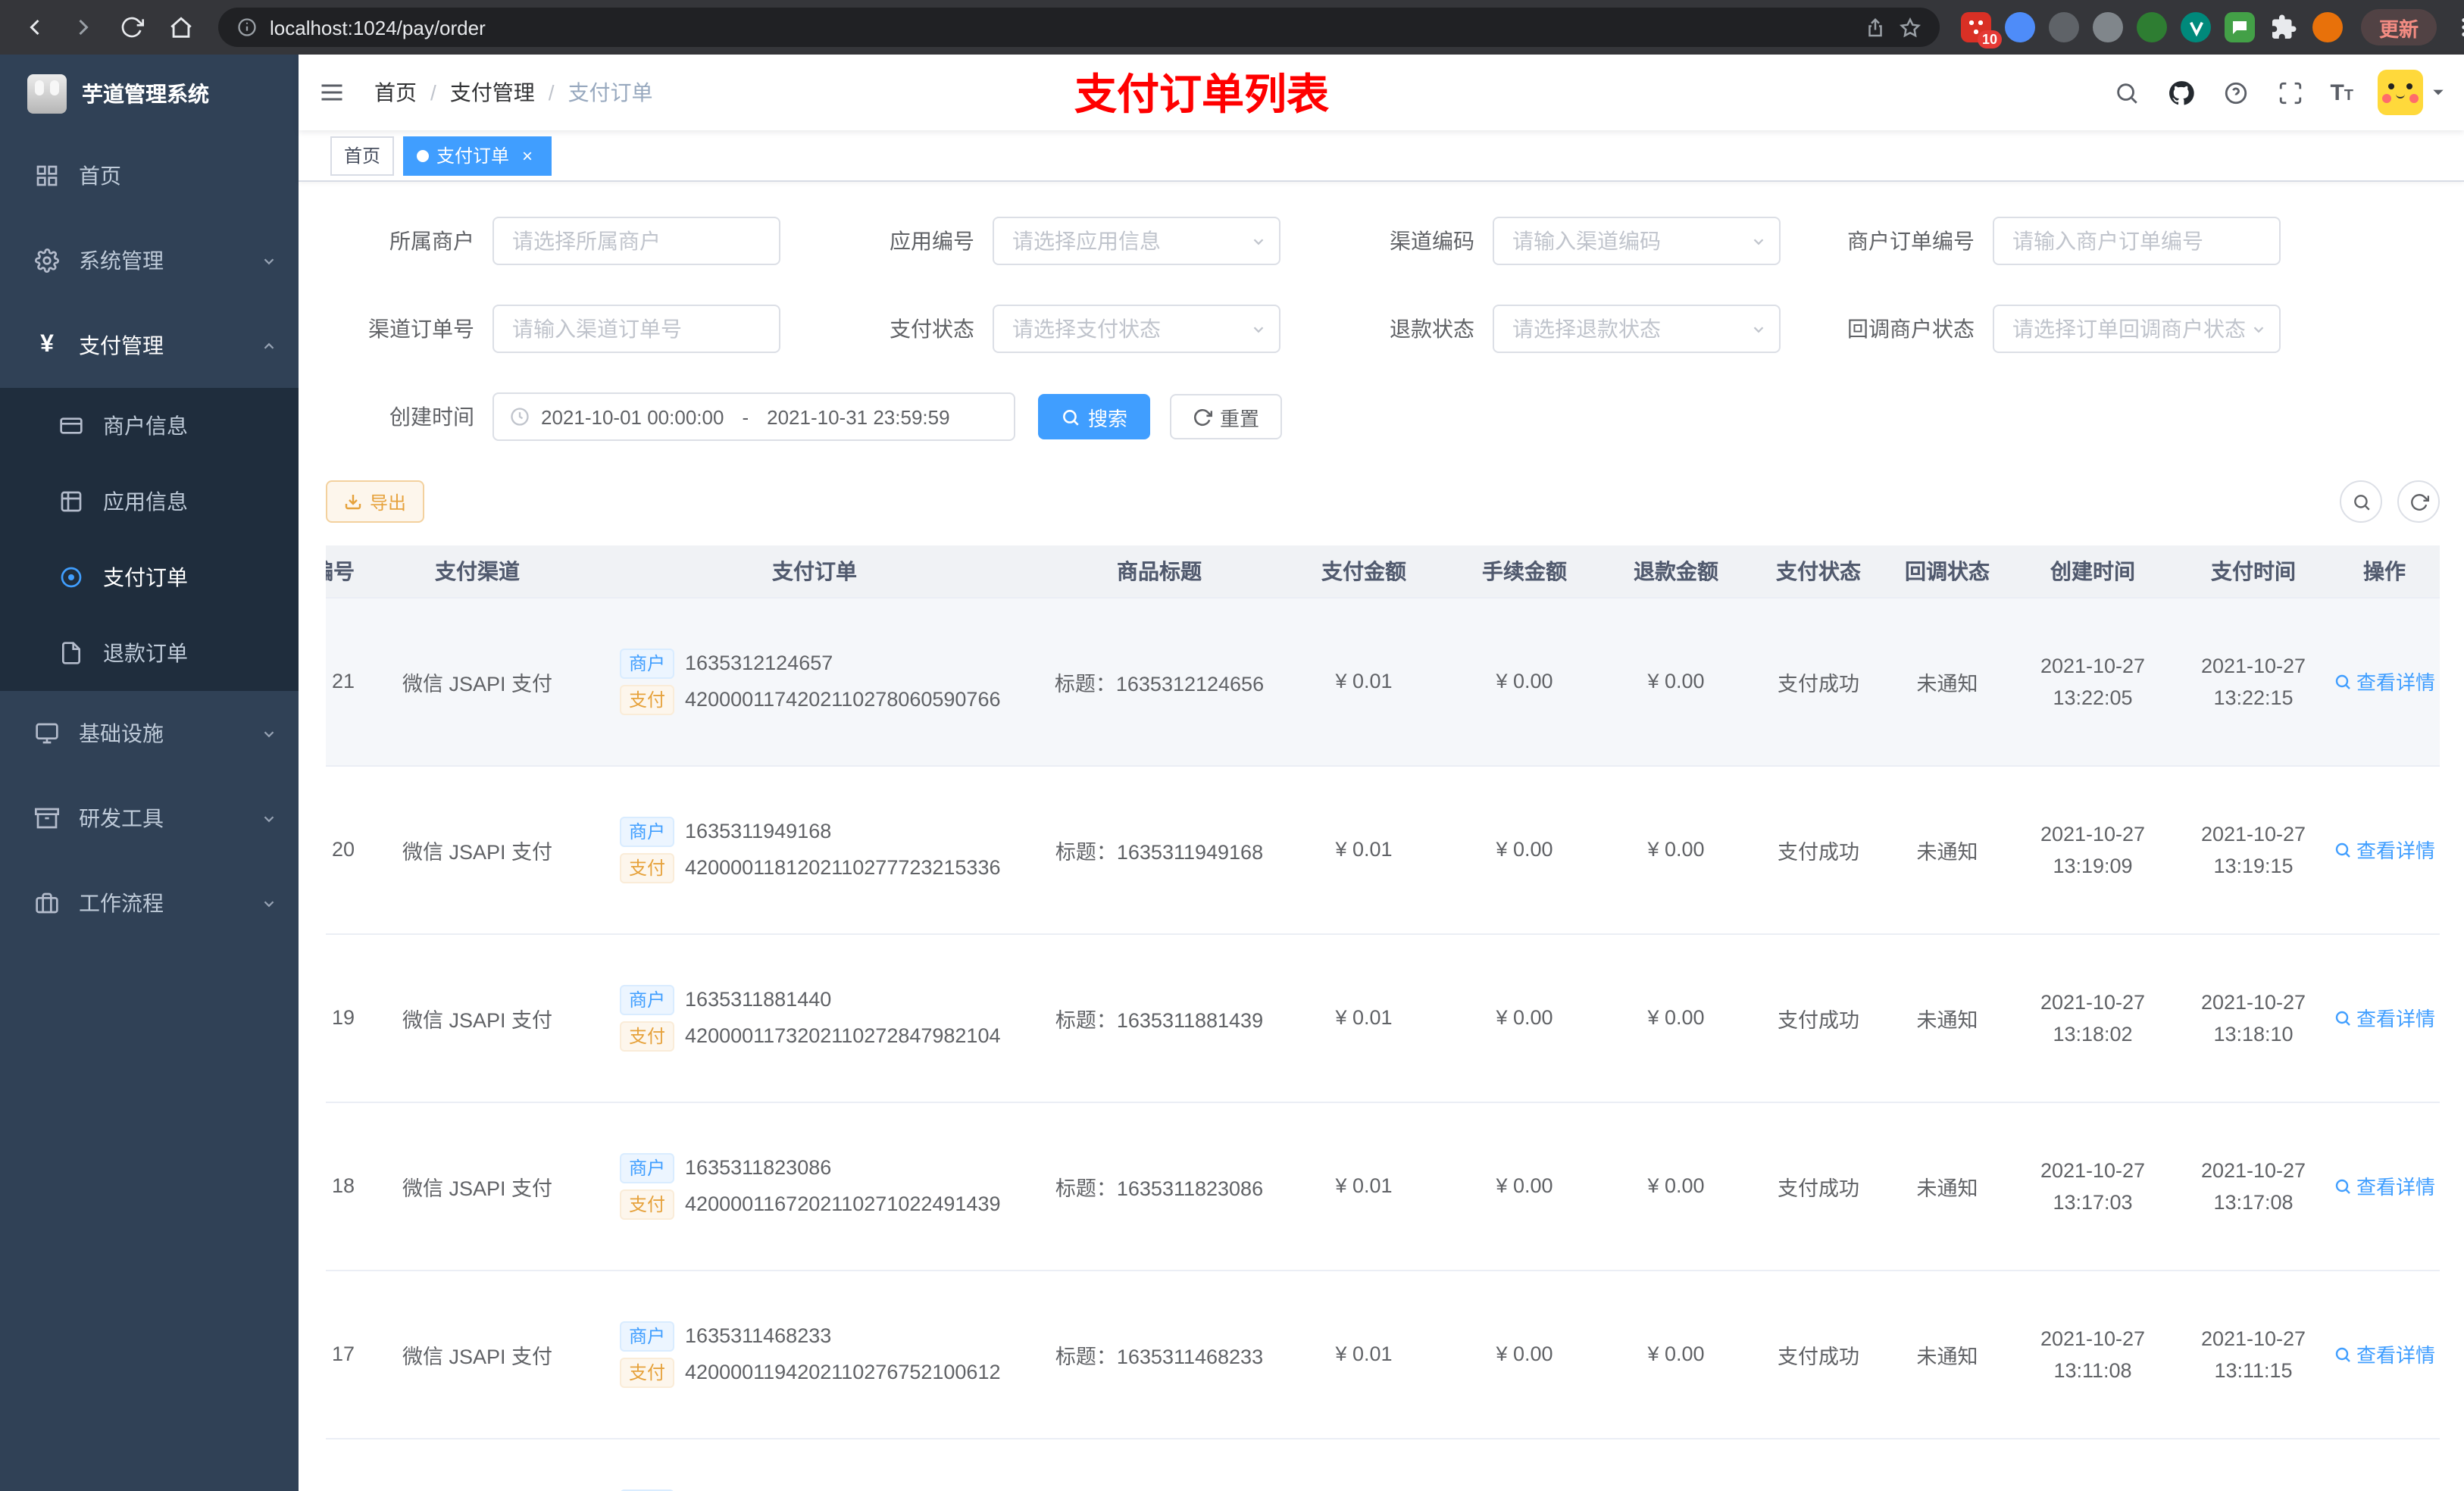 This screenshot has width=2464, height=1491. What do you see at coordinates (2137, 241) in the screenshot?
I see `merchant-order-no-input` at bounding box center [2137, 241].